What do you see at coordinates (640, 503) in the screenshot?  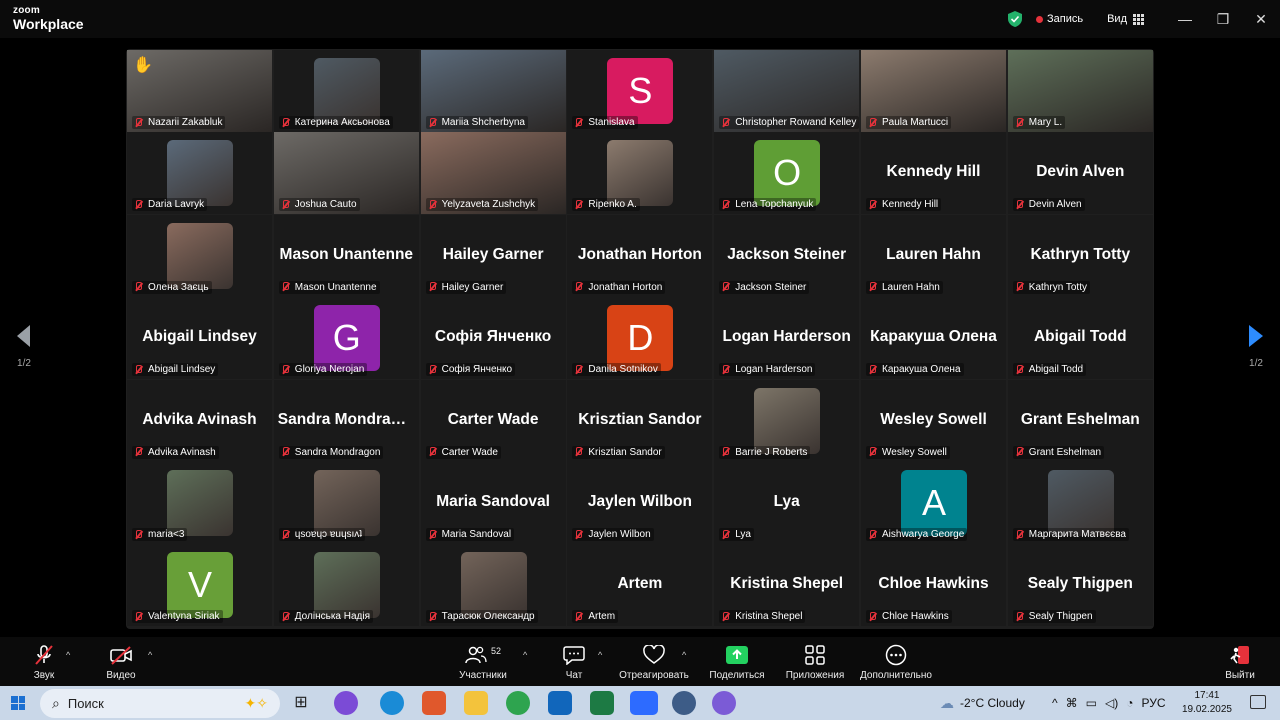 I see `participant-tile: Jaylen Wilbon Jaylen Wilbon` at bounding box center [640, 503].